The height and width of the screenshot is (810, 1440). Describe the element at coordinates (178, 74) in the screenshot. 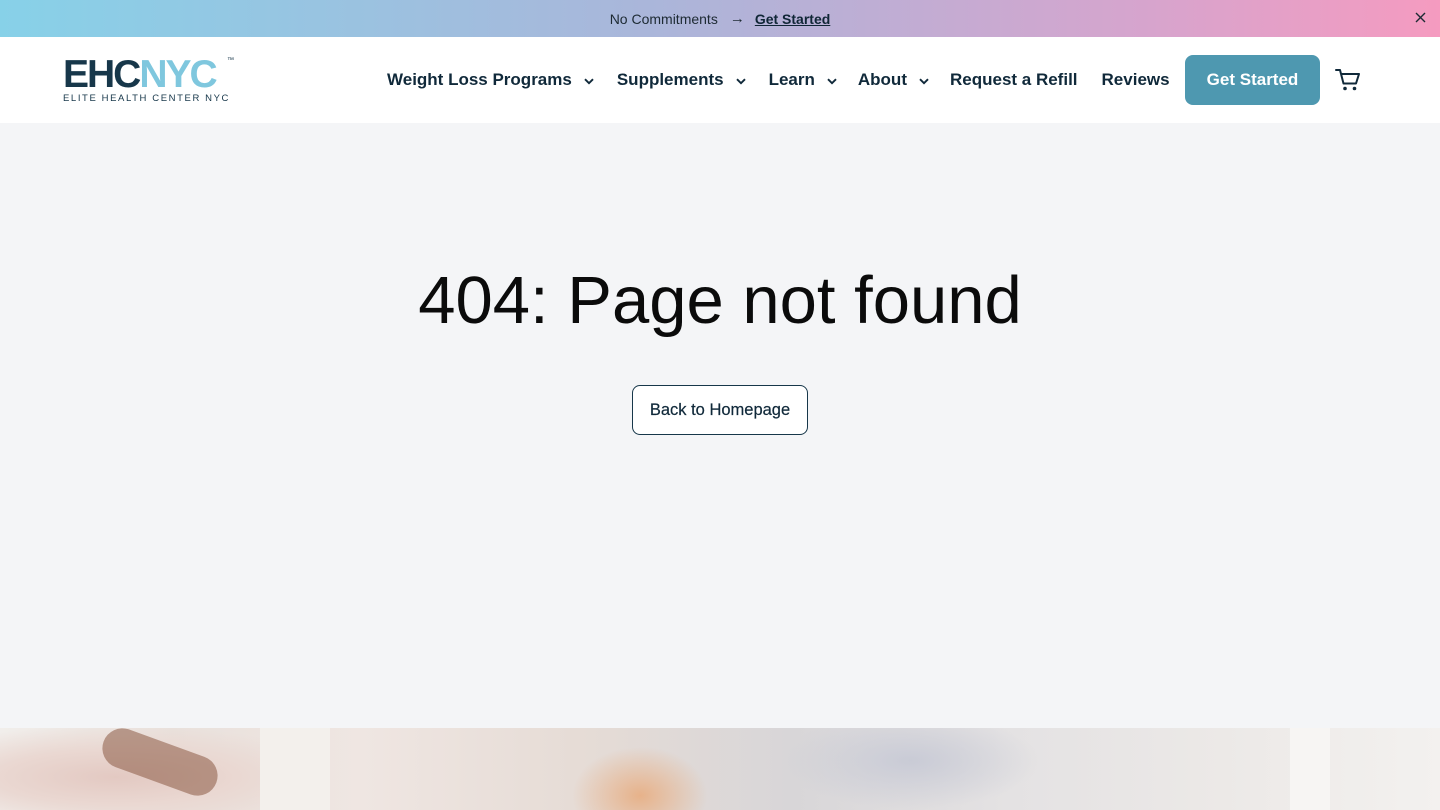

I see `logo-mark-accent: NYC` at that location.